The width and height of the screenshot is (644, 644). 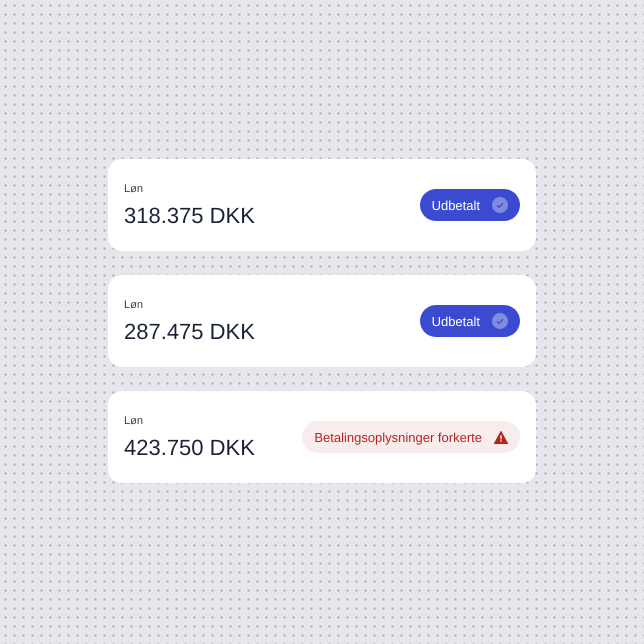 What do you see at coordinates (398, 437) in the screenshot?
I see `status-text: Betalingsoplysninger forkerte` at bounding box center [398, 437].